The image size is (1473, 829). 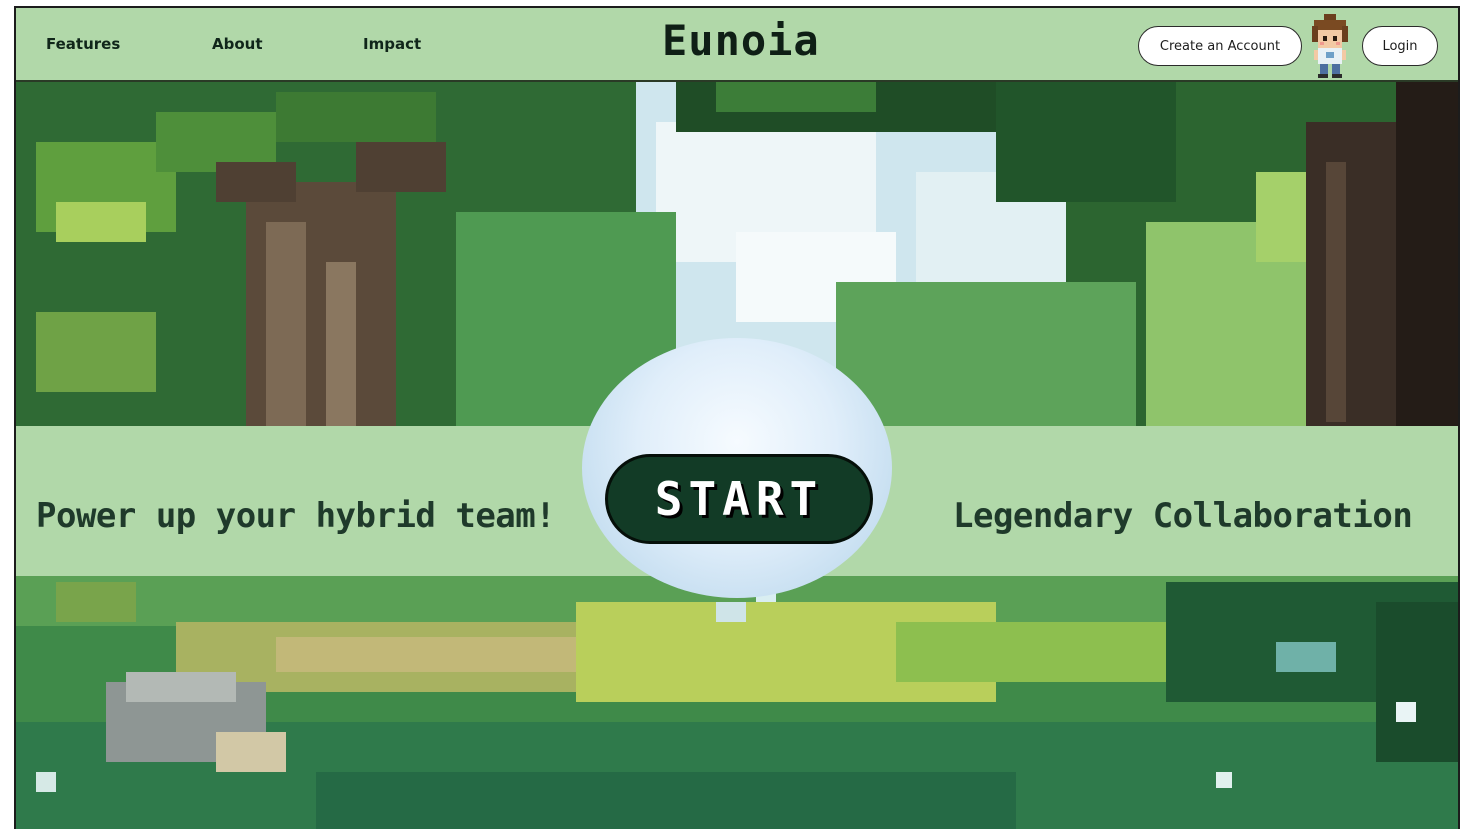 What do you see at coordinates (739, 499) in the screenshot?
I see `start-button: START` at bounding box center [739, 499].